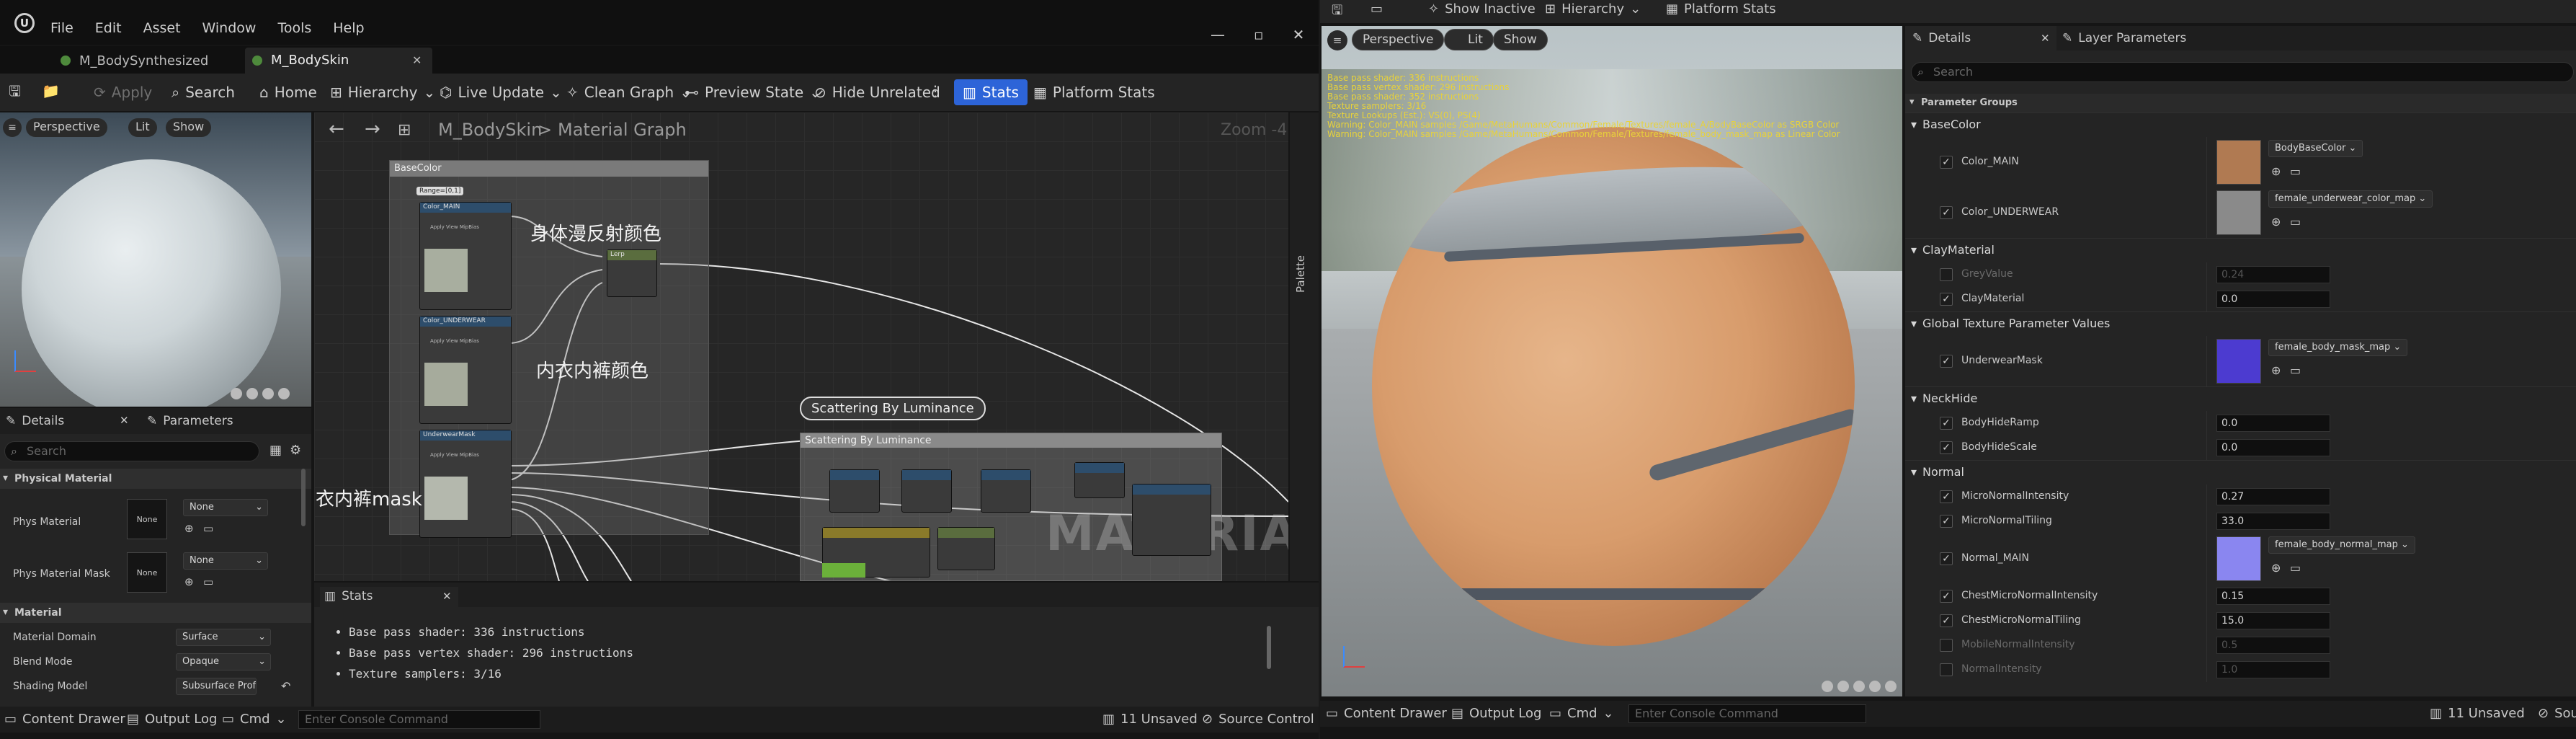 The image size is (2576, 739). Describe the element at coordinates (1747, 713) in the screenshot. I see `console-input: Enter Console Command` at that location.